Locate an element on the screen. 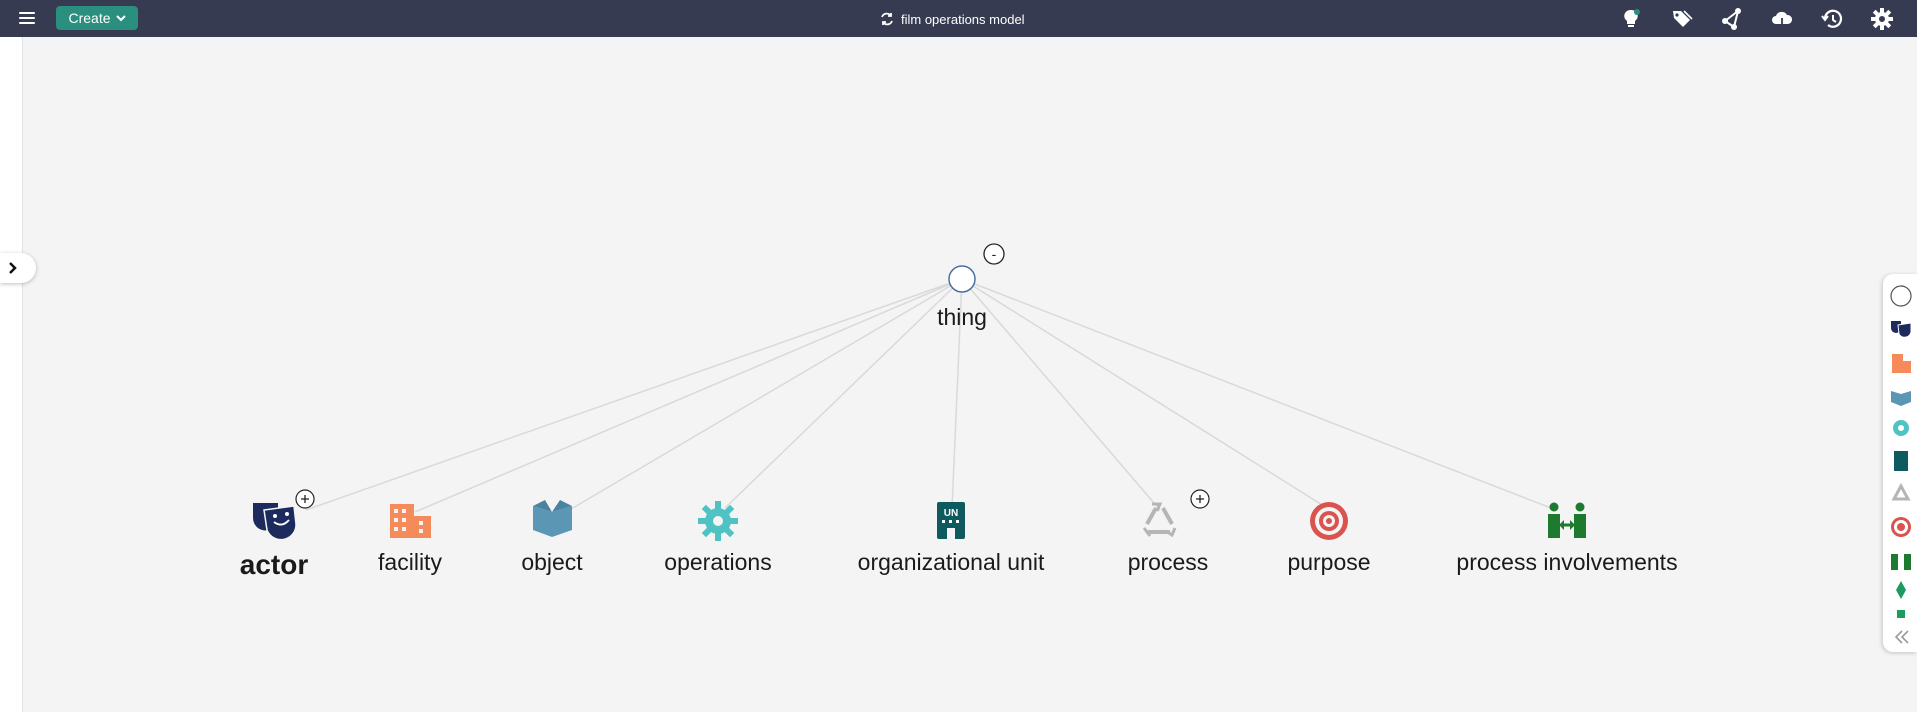 This screenshot has height=712, width=1917. node-object: object is located at coordinates (552, 537).